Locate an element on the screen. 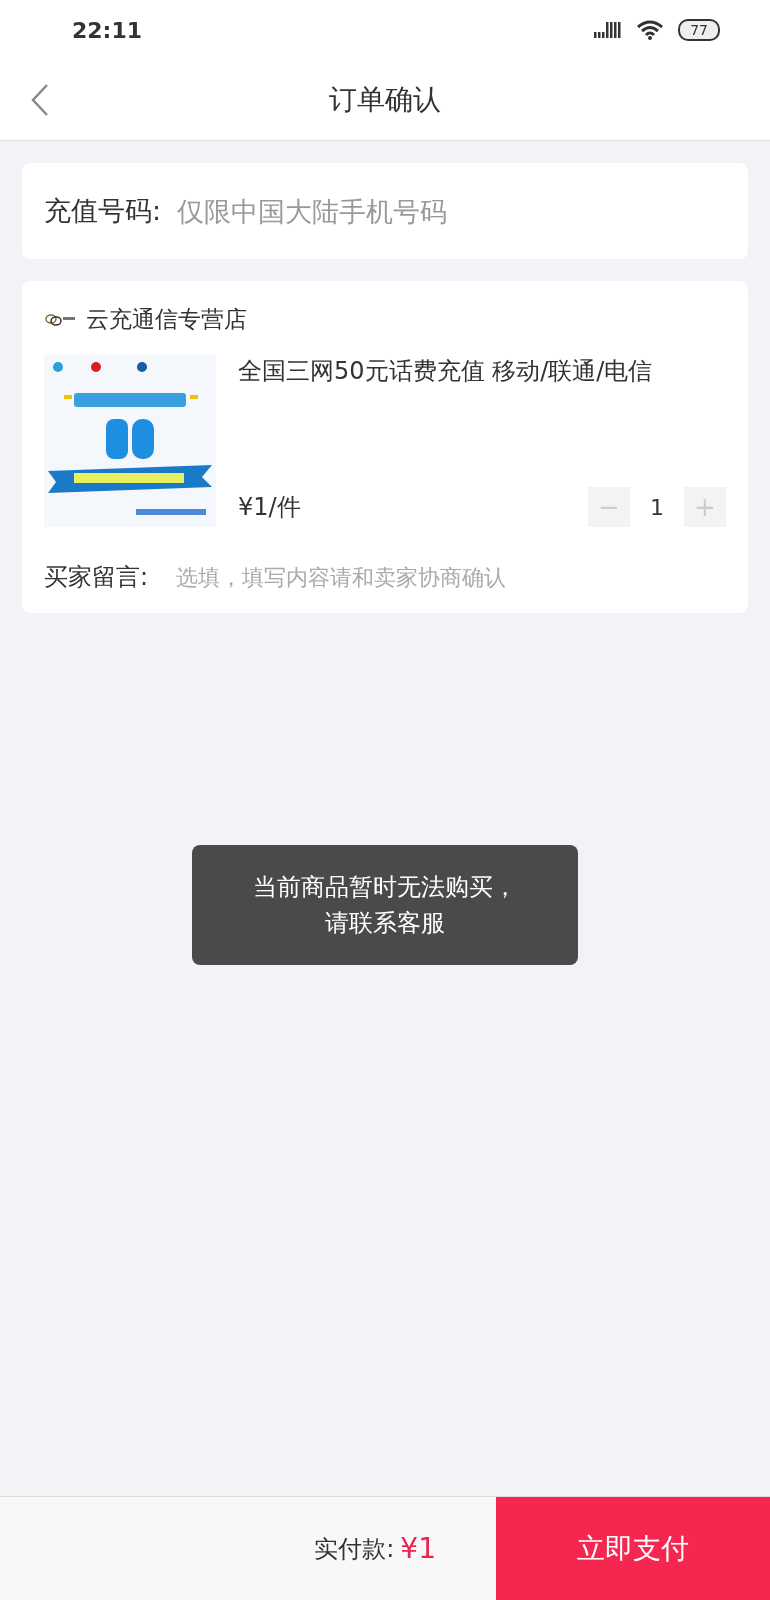 The width and height of the screenshot is (770, 1600). total-label: 实付款: is located at coordinates (354, 1549).